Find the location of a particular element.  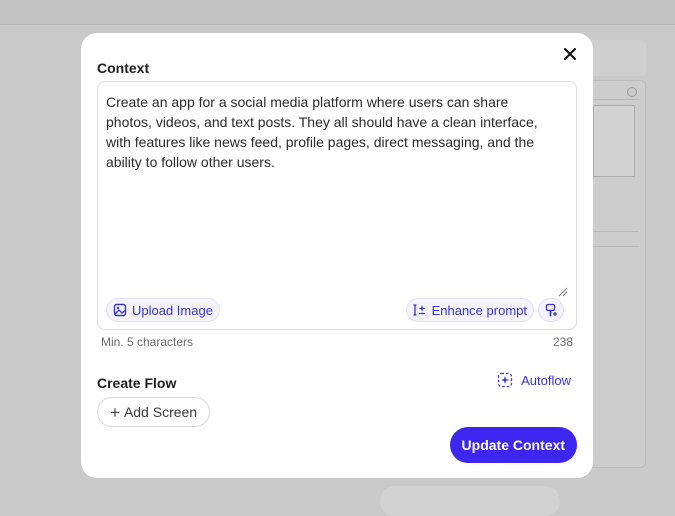

background-panel is located at coordinates (616, 58).